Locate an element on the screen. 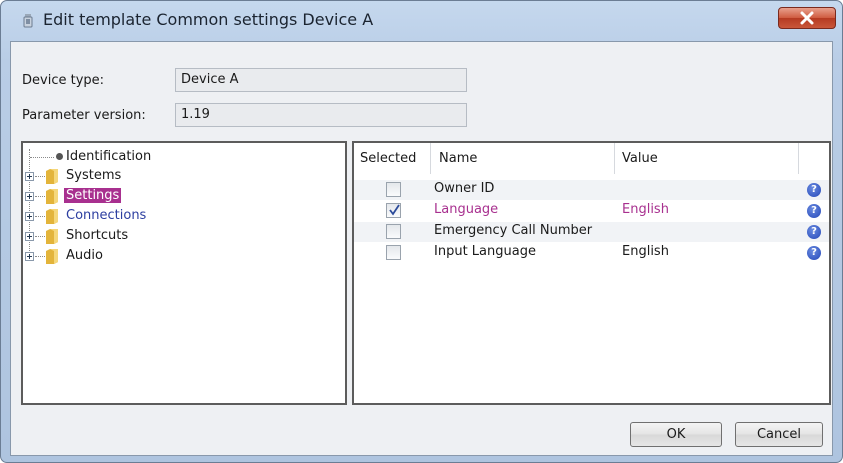 This screenshot has height=463, width=843. cancel-button: Cancel is located at coordinates (779, 434).